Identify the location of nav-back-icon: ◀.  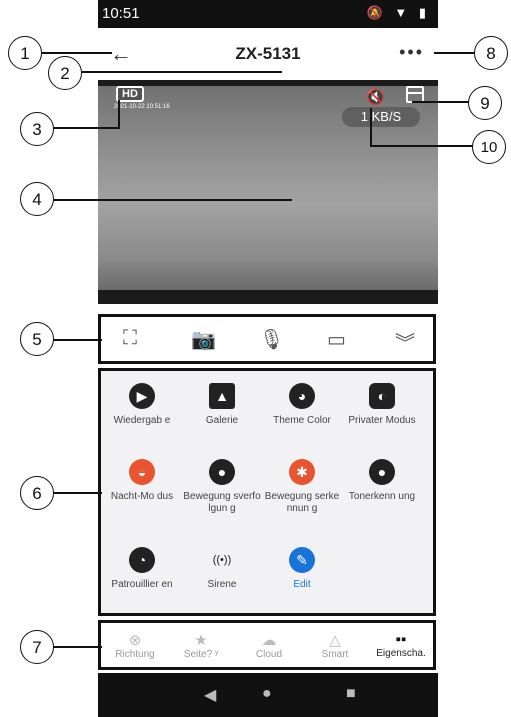
(210, 695).